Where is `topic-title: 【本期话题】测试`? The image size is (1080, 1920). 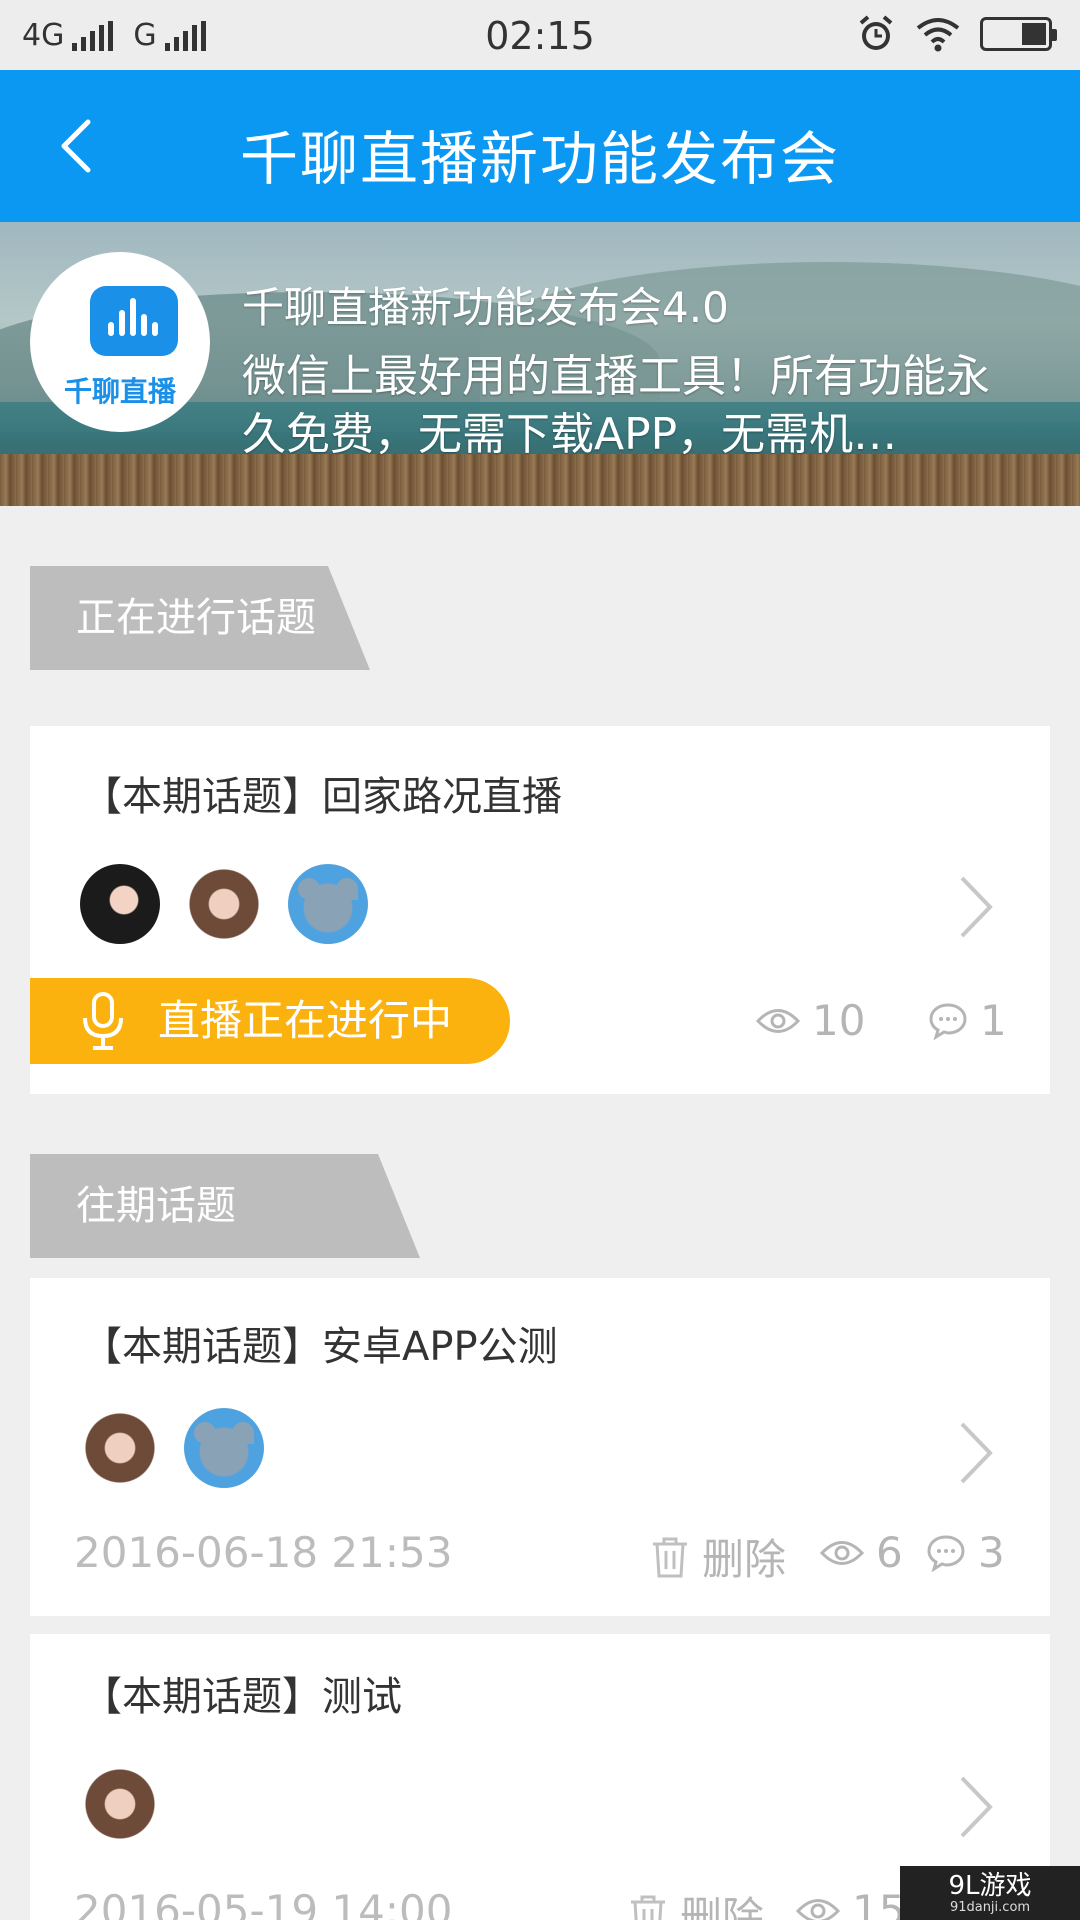 topic-title: 【本期话题】测试 is located at coordinates (242, 1697).